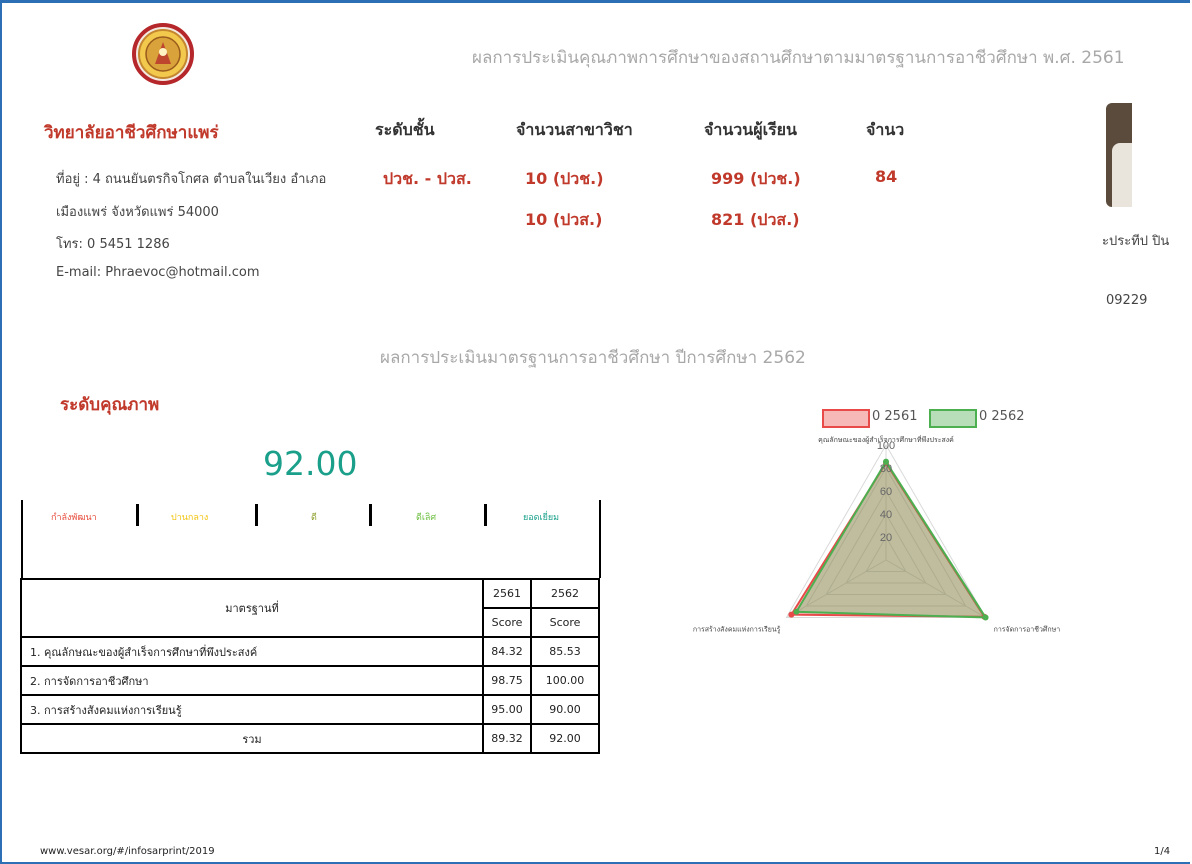 The width and height of the screenshot is (1192, 864). I want to click on quality-level-label: ระดับคุณภาพ, so click(110, 405).